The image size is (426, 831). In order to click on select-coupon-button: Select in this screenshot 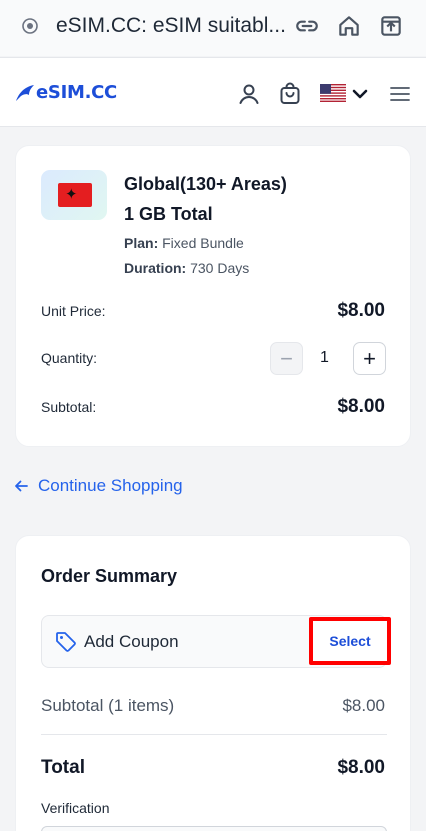, I will do `click(350, 641)`.